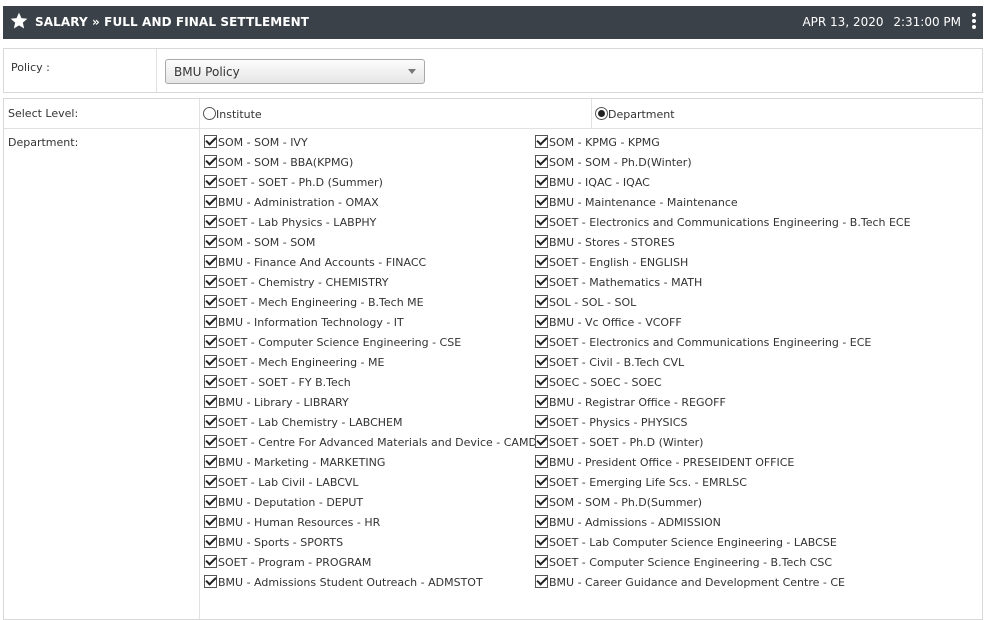 This screenshot has width=989, height=620. I want to click on department-checkbox-item: SOET - Emerging Life Scs. - EMRLSC, so click(723, 485).